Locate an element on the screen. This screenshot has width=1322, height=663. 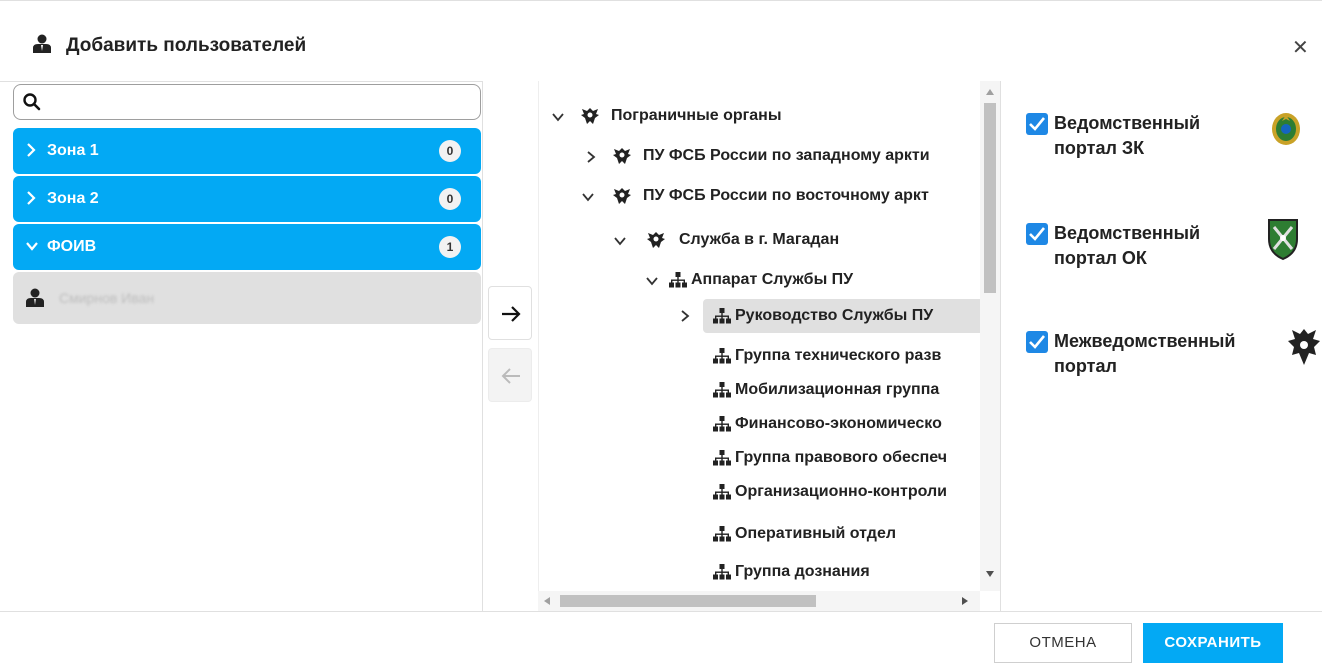
cancel-button: ОТМЕНА is located at coordinates (1063, 643).